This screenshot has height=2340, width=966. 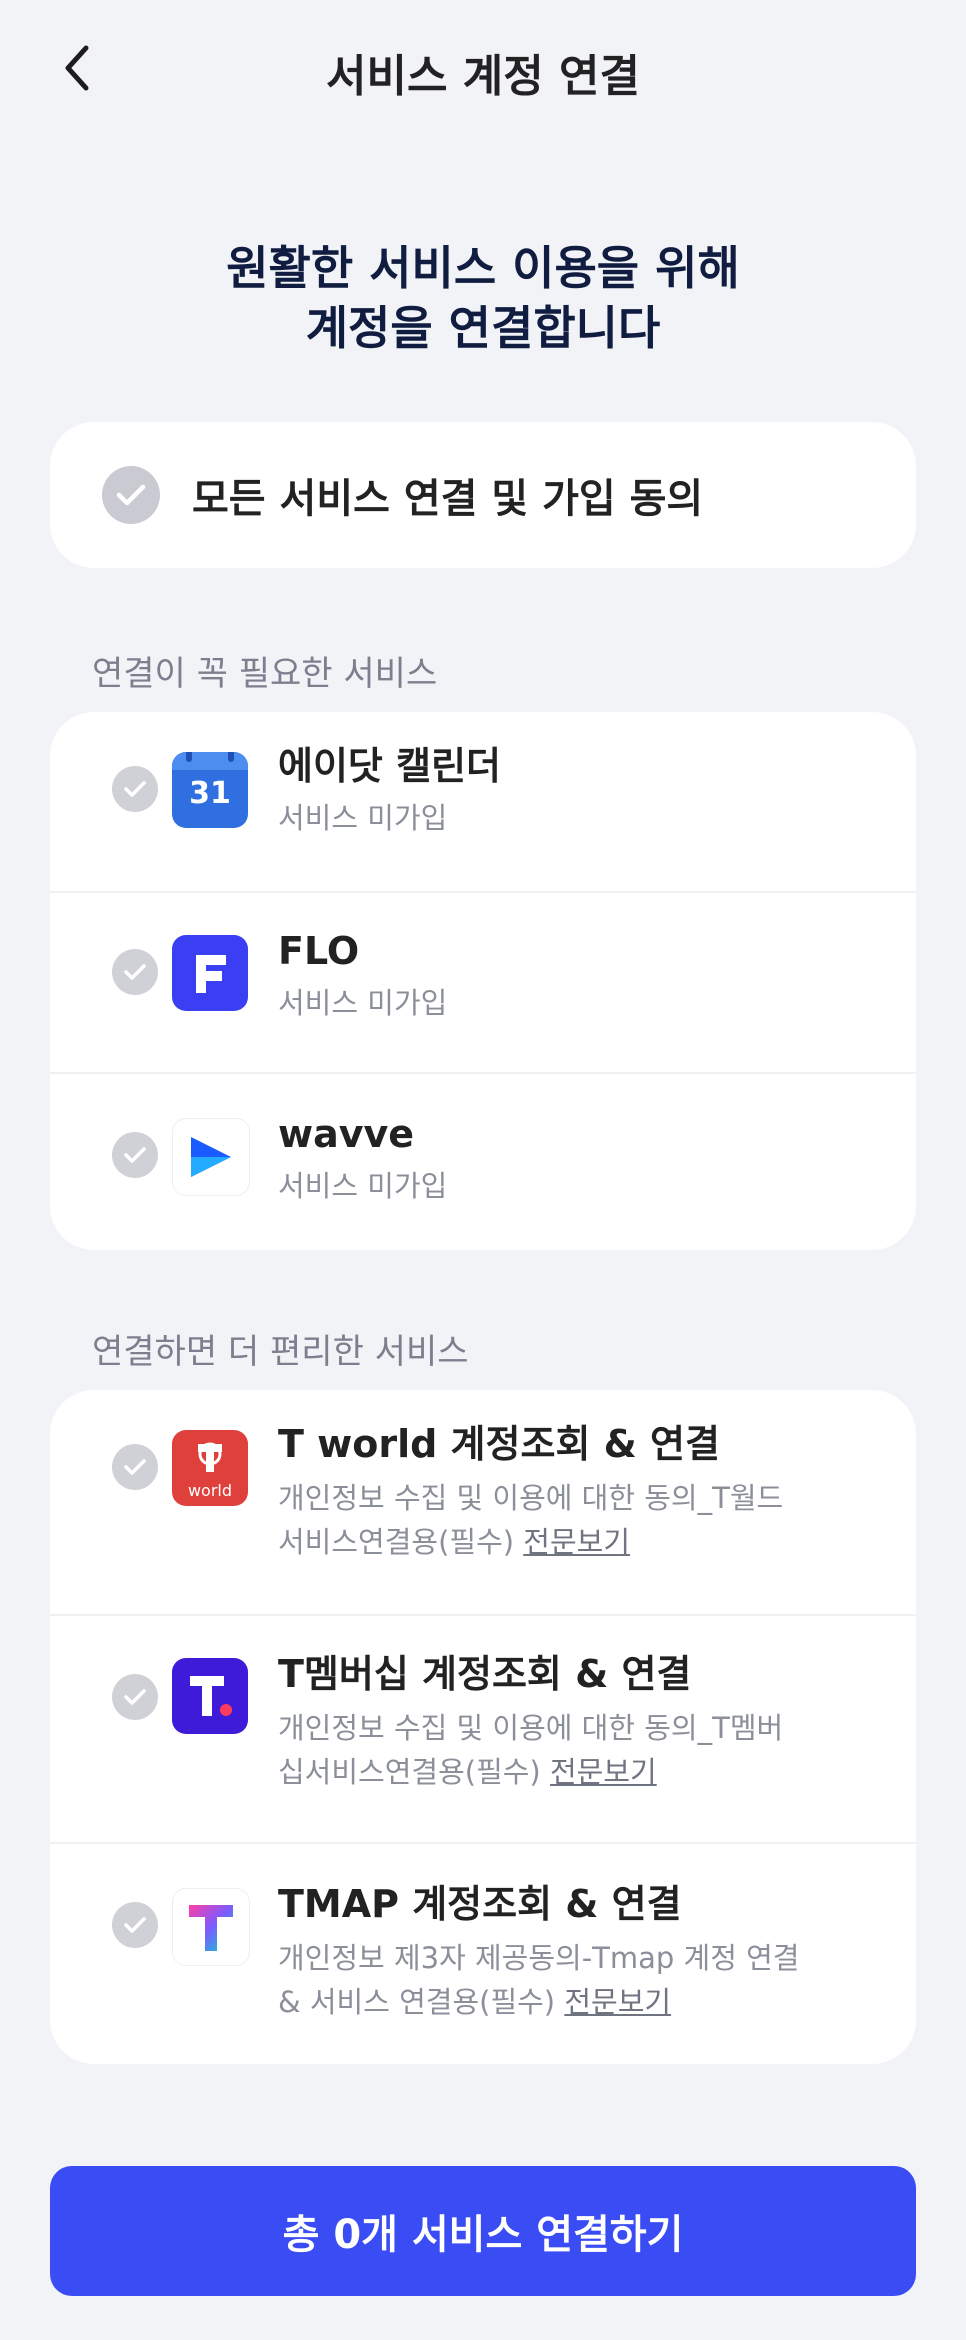 I want to click on service-description: 개인정보 수집 및 이용에 대한 동의_T멤버 십서비스연결용(필수) 전문보기, so click(x=577, y=1750).